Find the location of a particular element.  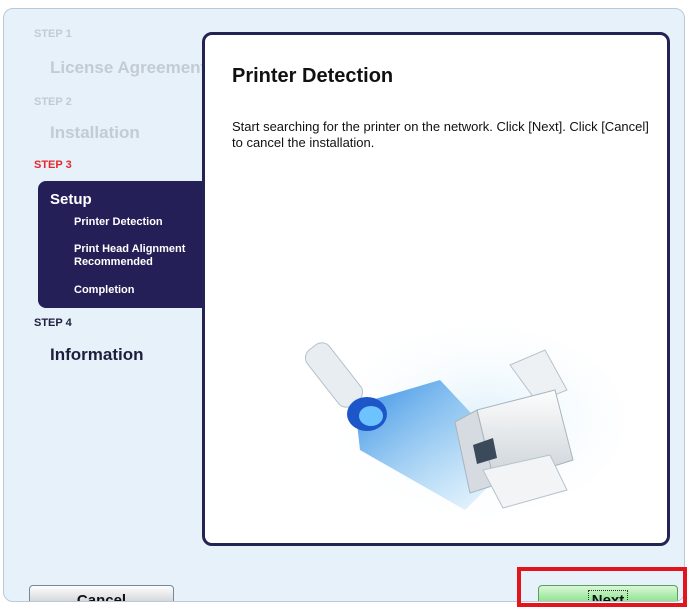

step4-title: Information is located at coordinates (97, 354).